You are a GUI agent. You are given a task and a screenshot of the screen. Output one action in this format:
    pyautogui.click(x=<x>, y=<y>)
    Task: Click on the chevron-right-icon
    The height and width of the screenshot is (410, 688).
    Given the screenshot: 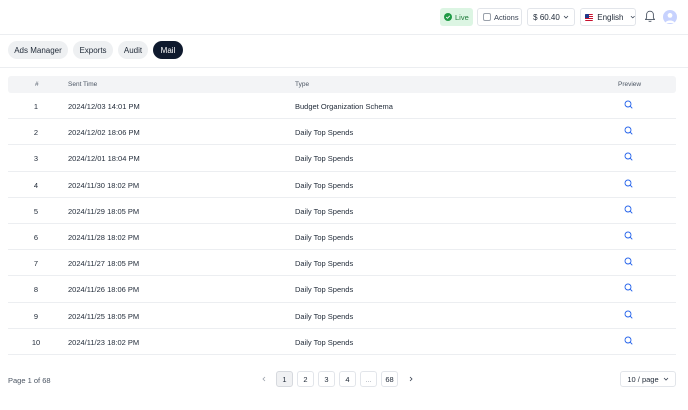 What is the action you would take?
    pyautogui.click(x=411, y=379)
    